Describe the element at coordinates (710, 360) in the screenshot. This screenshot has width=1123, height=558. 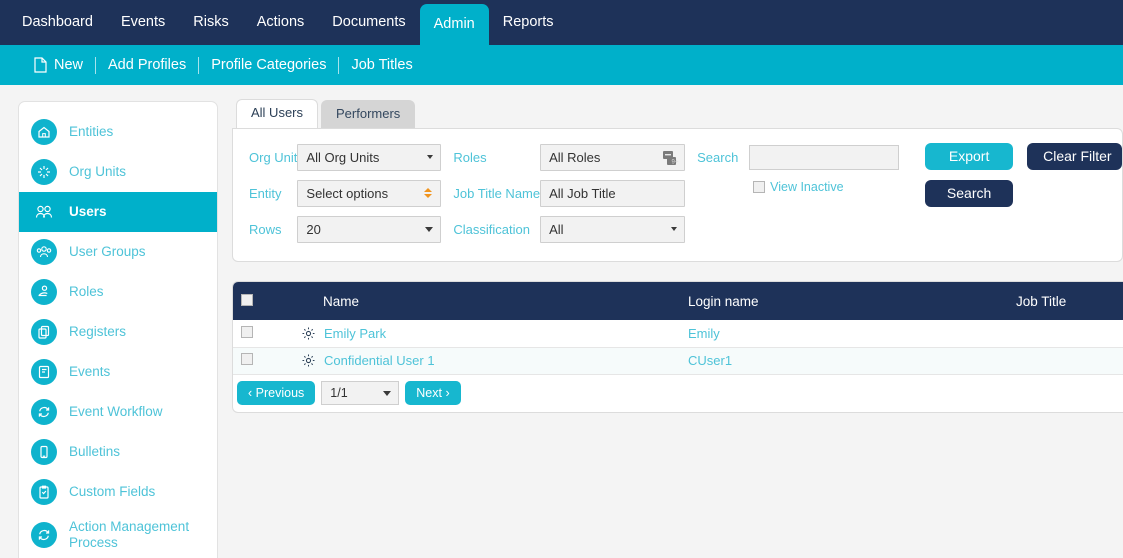
I see `login-name-link: CUser1` at that location.